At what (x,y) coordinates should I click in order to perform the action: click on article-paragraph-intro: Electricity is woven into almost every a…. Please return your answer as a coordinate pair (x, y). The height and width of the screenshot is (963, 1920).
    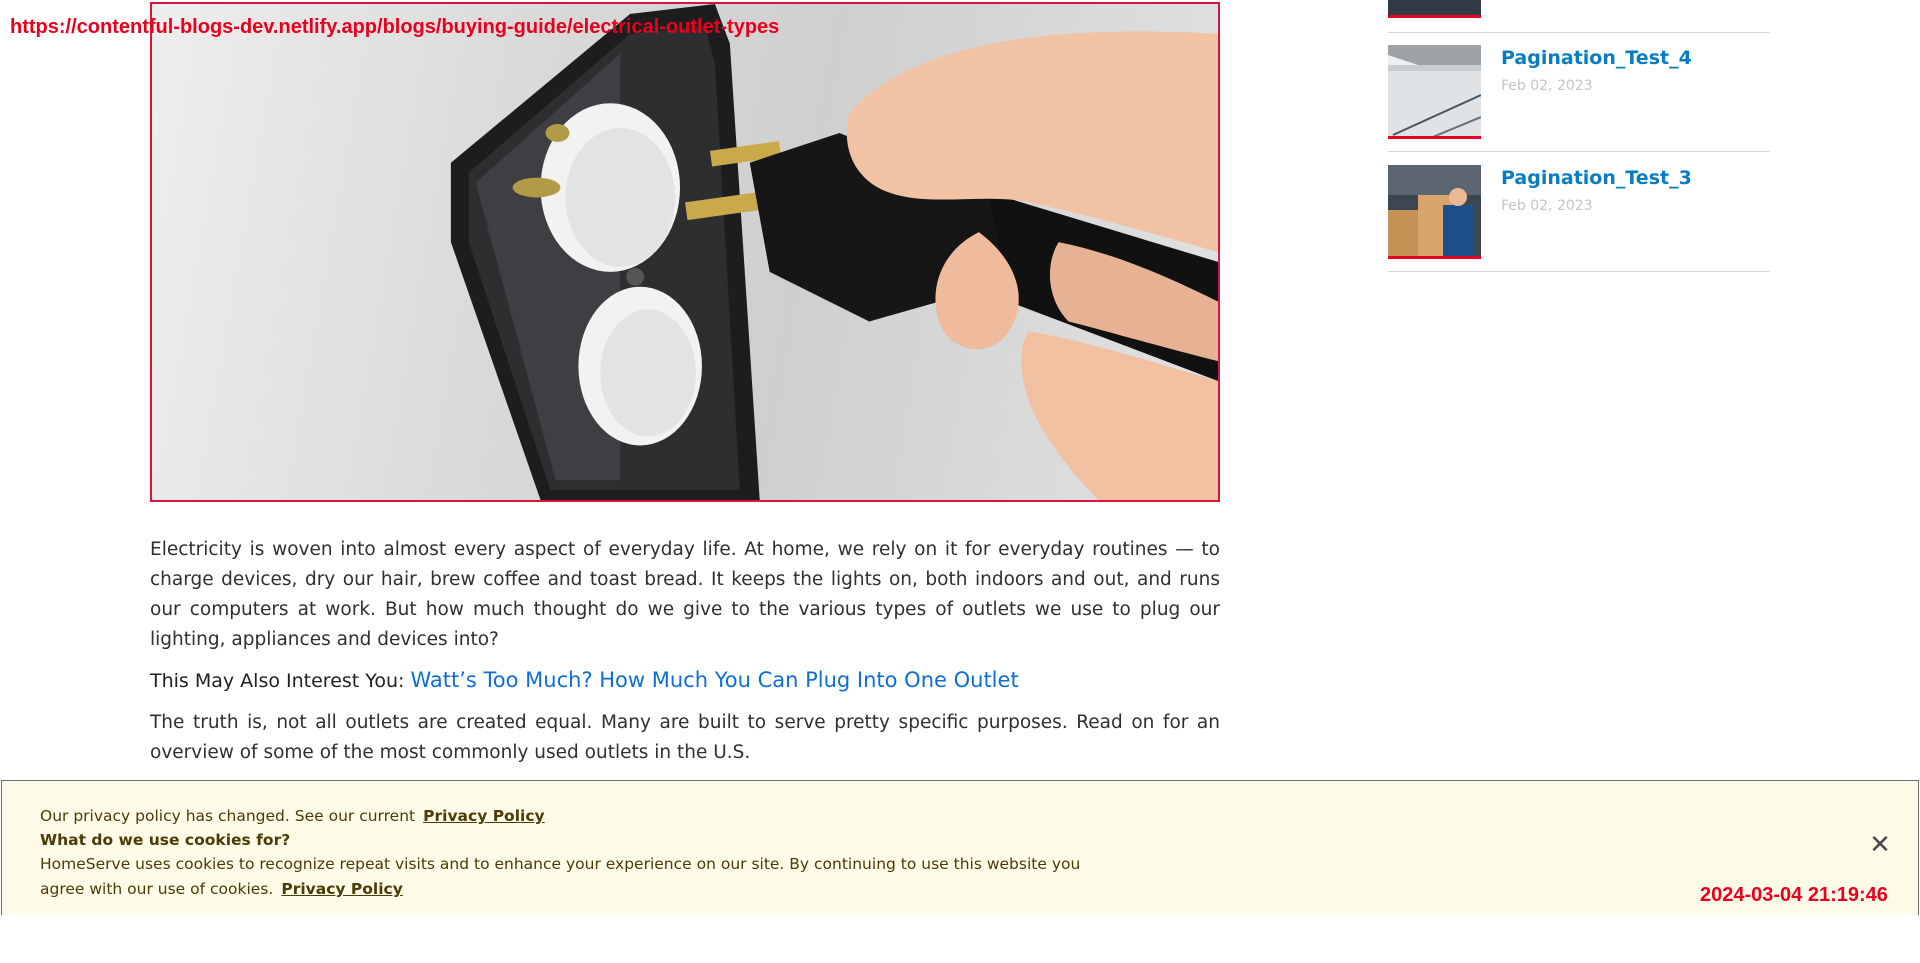
    Looking at the image, I should click on (685, 594).